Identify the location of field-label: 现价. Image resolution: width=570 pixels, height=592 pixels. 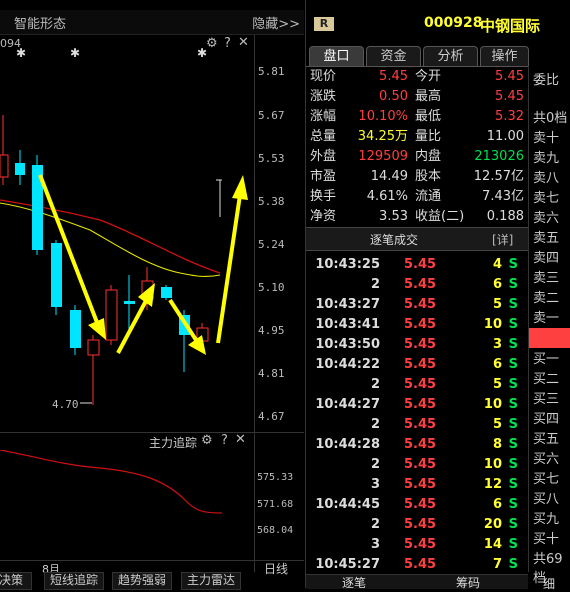
(323, 76).